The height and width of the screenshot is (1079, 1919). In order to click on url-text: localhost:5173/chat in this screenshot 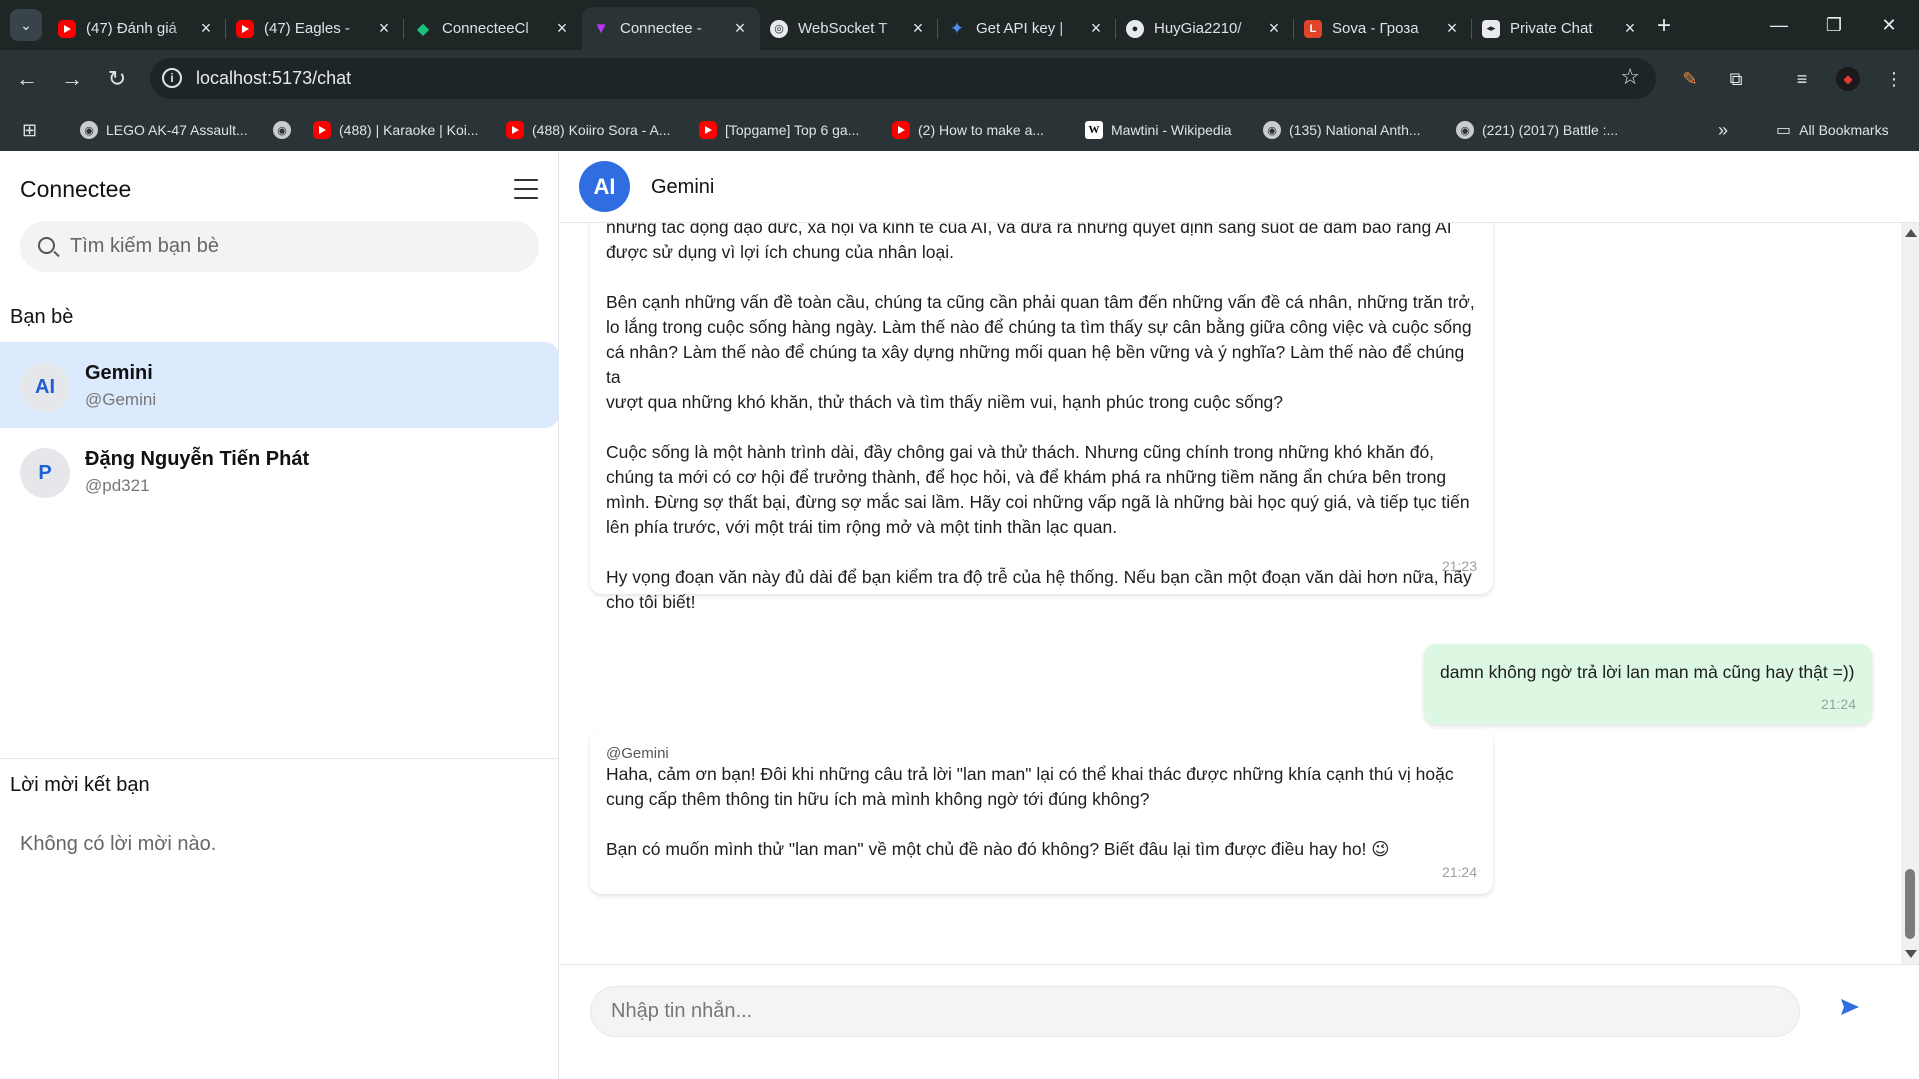, I will do `click(273, 78)`.